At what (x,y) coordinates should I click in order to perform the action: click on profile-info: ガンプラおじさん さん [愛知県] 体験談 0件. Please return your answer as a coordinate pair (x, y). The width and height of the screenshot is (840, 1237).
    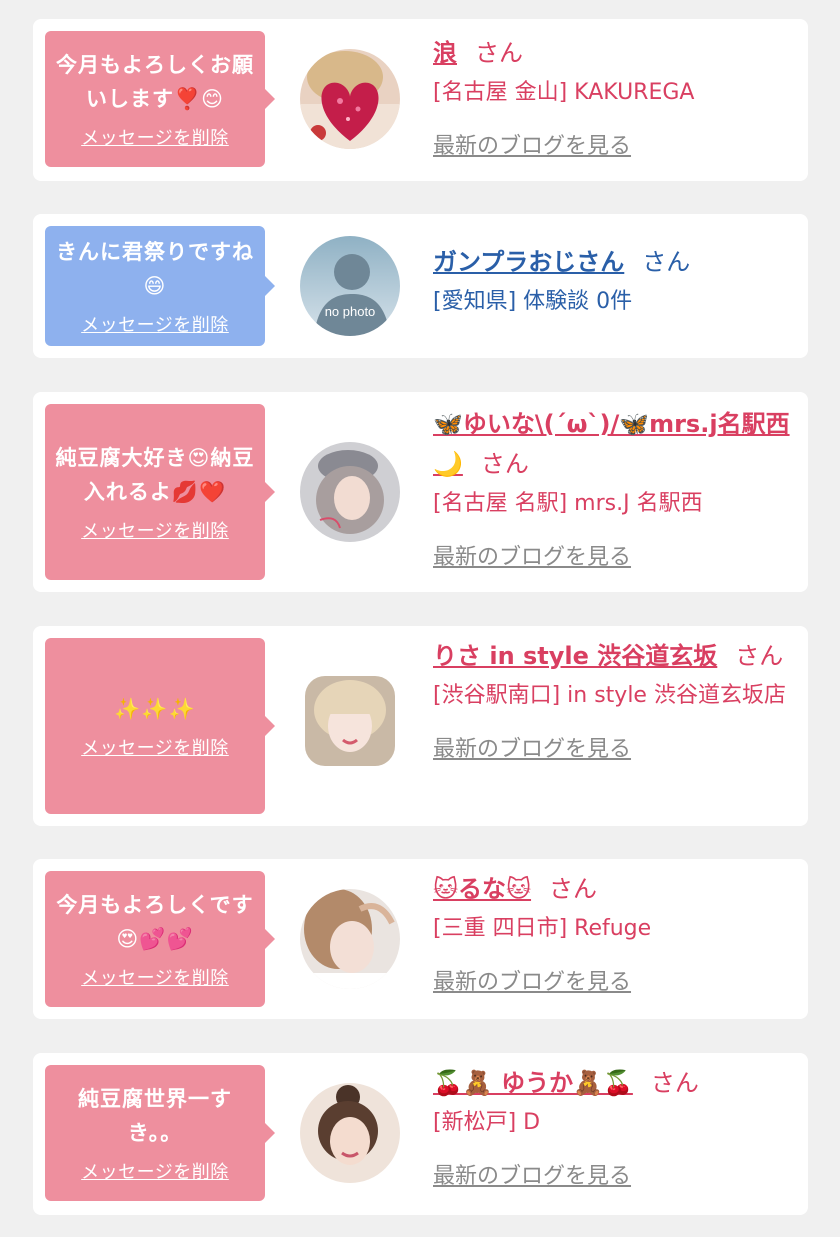
    Looking at the image, I should click on (611, 282).